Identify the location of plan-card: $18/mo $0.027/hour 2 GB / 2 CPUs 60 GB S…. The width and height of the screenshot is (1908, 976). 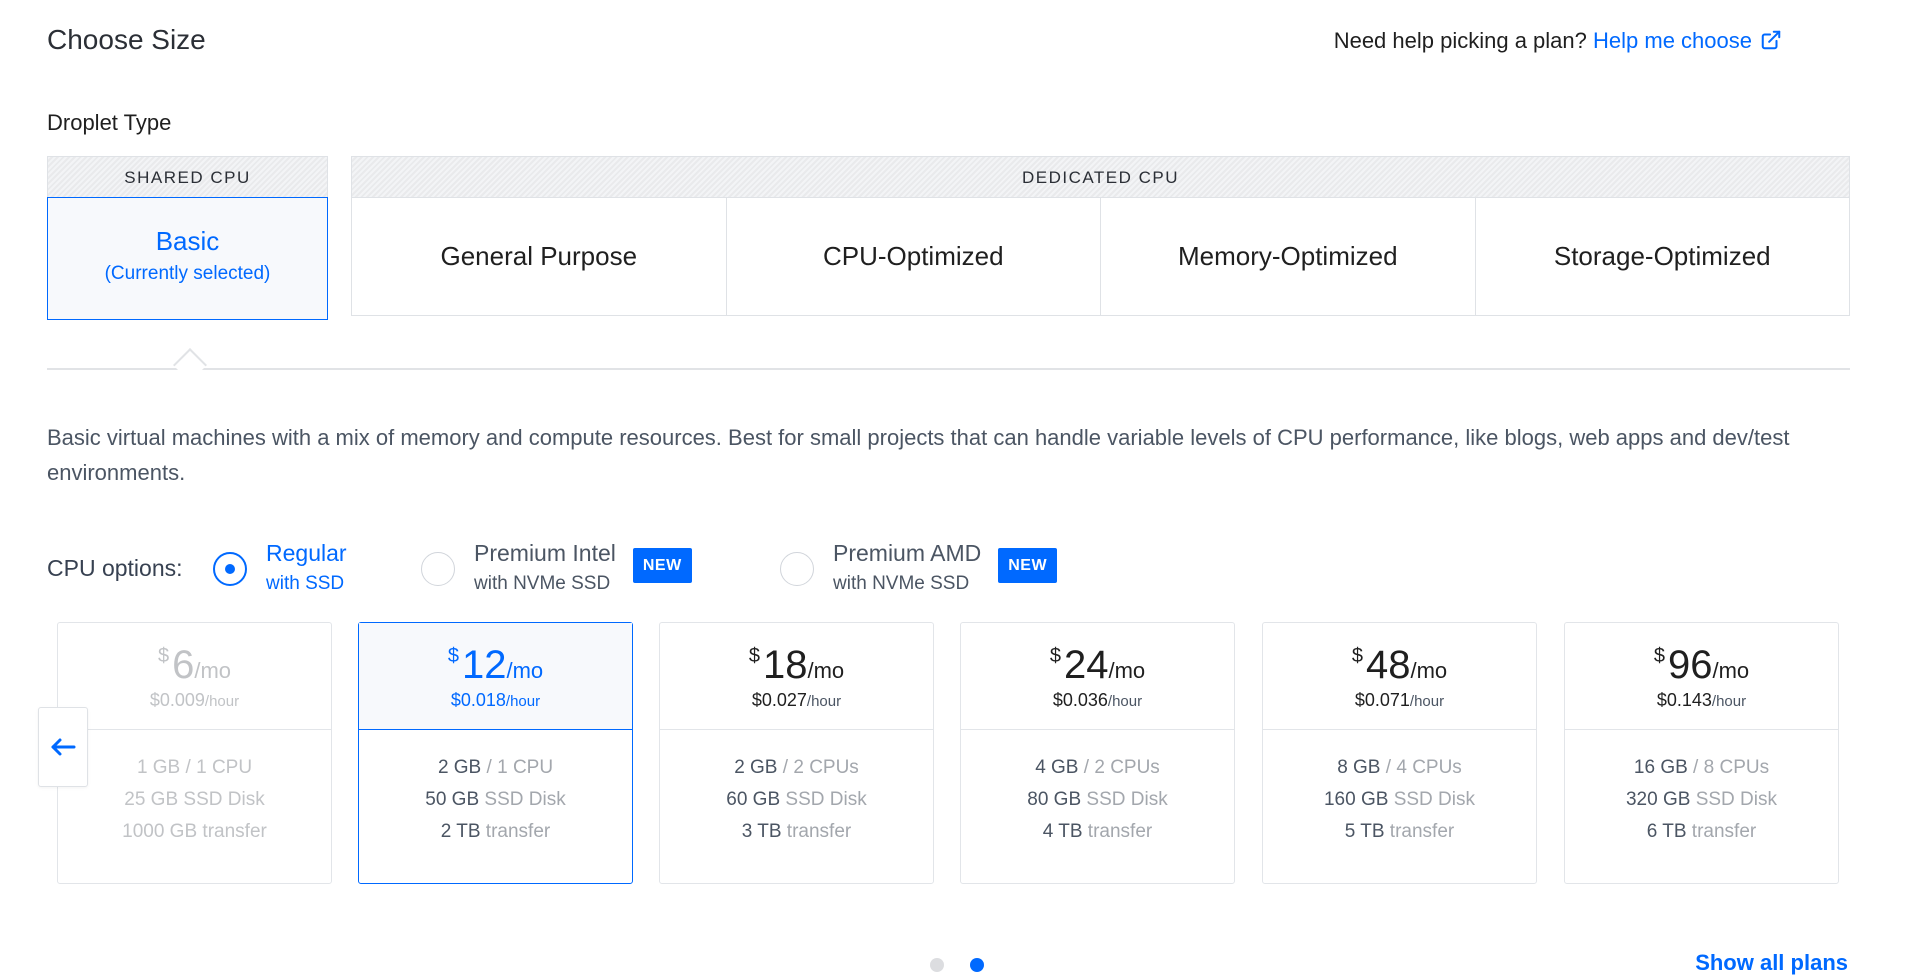
(796, 753).